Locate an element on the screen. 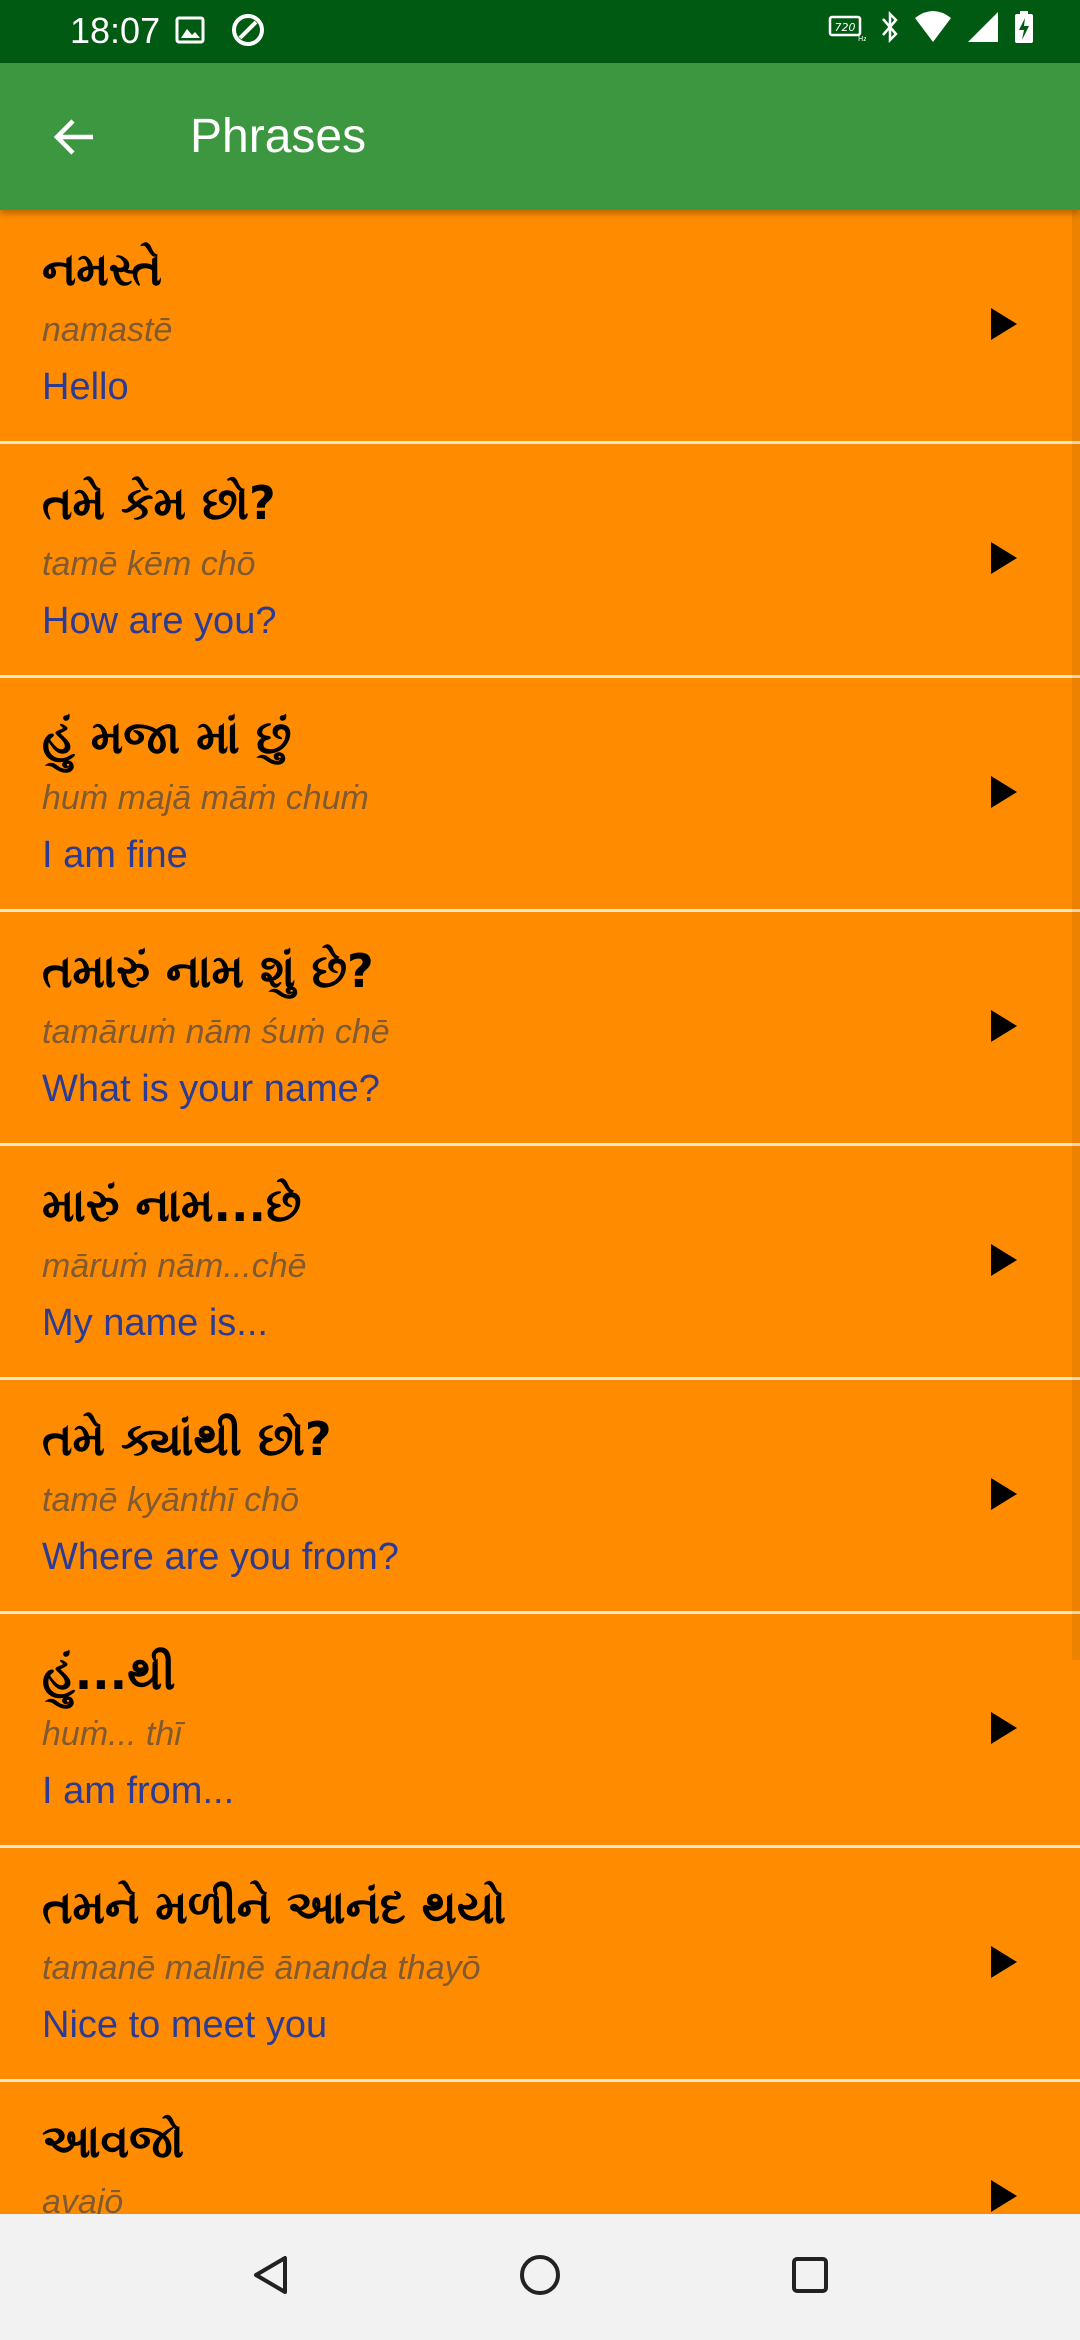 This screenshot has height=2340, width=1080. phrase-transliteration: tamē kēm chō is located at coordinates (149, 564).